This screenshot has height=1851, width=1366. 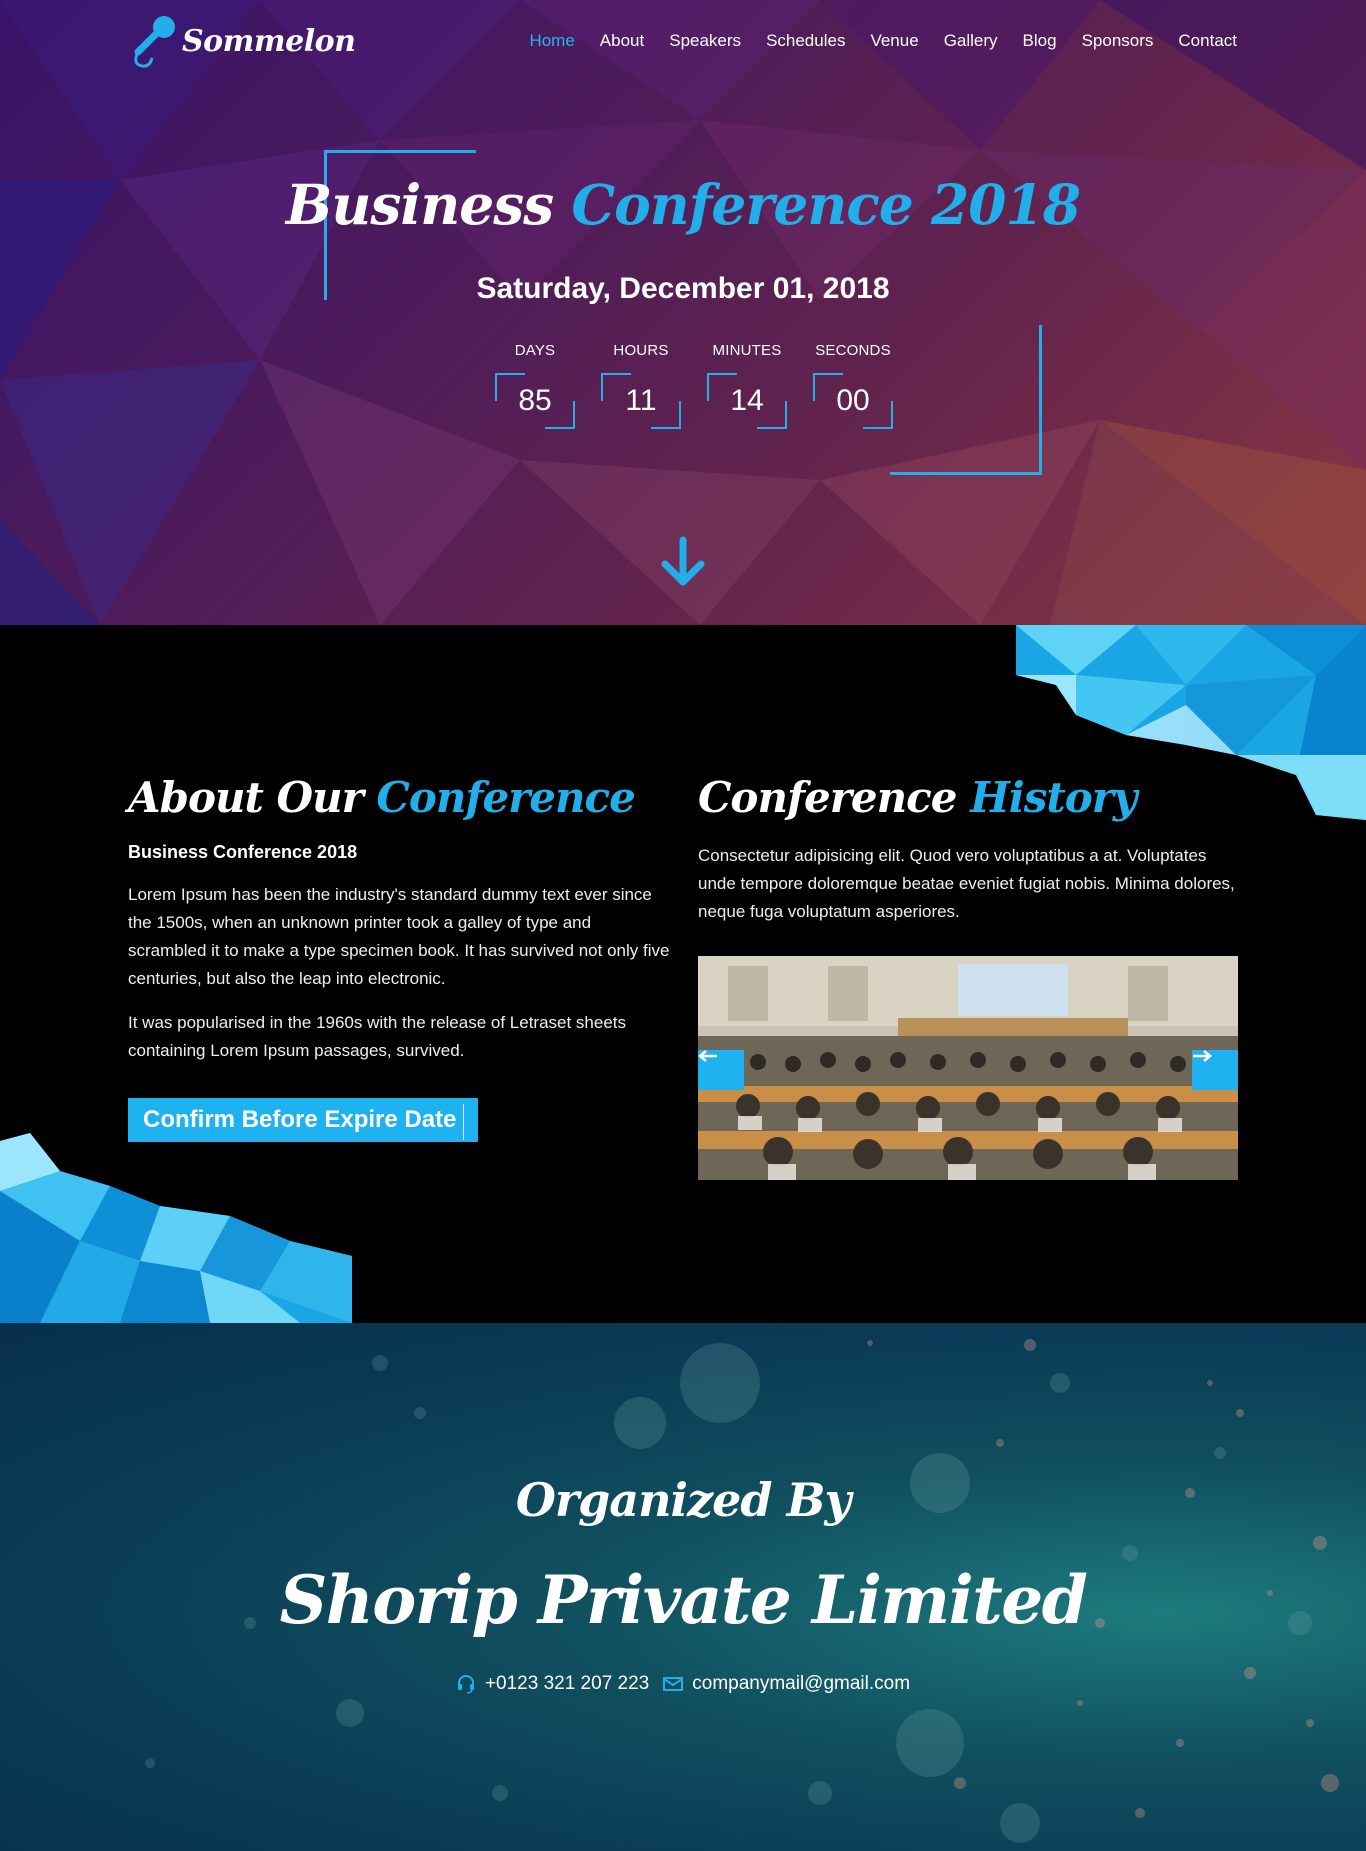 I want to click on countdown-box: 85, so click(x=535, y=401).